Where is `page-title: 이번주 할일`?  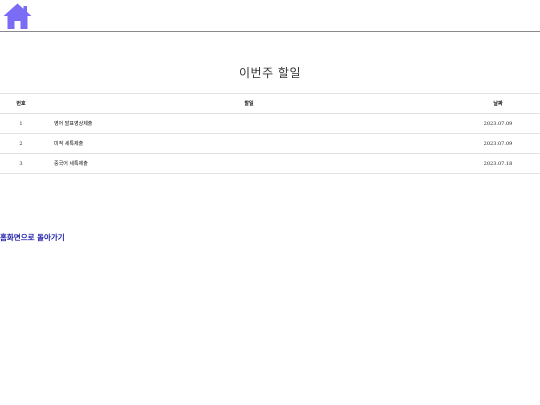 page-title: 이번주 할일 is located at coordinates (269, 73).